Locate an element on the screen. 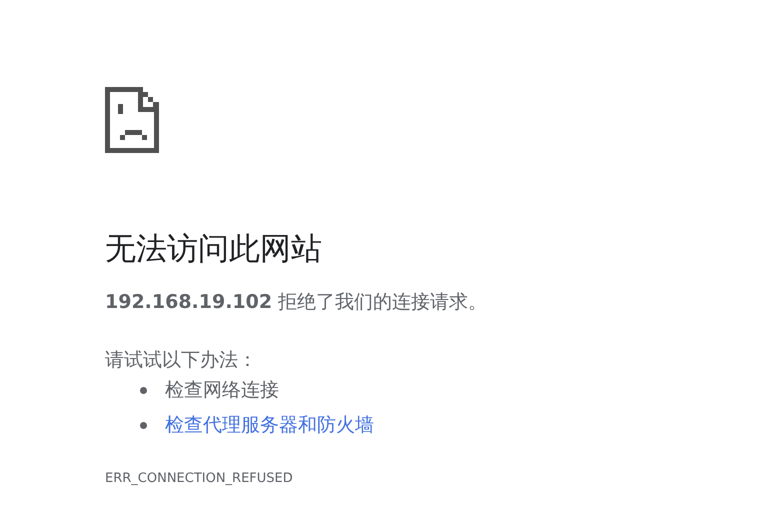 This screenshot has width=775, height=513. suggestion-text: 检查网络连接 is located at coordinates (222, 390).